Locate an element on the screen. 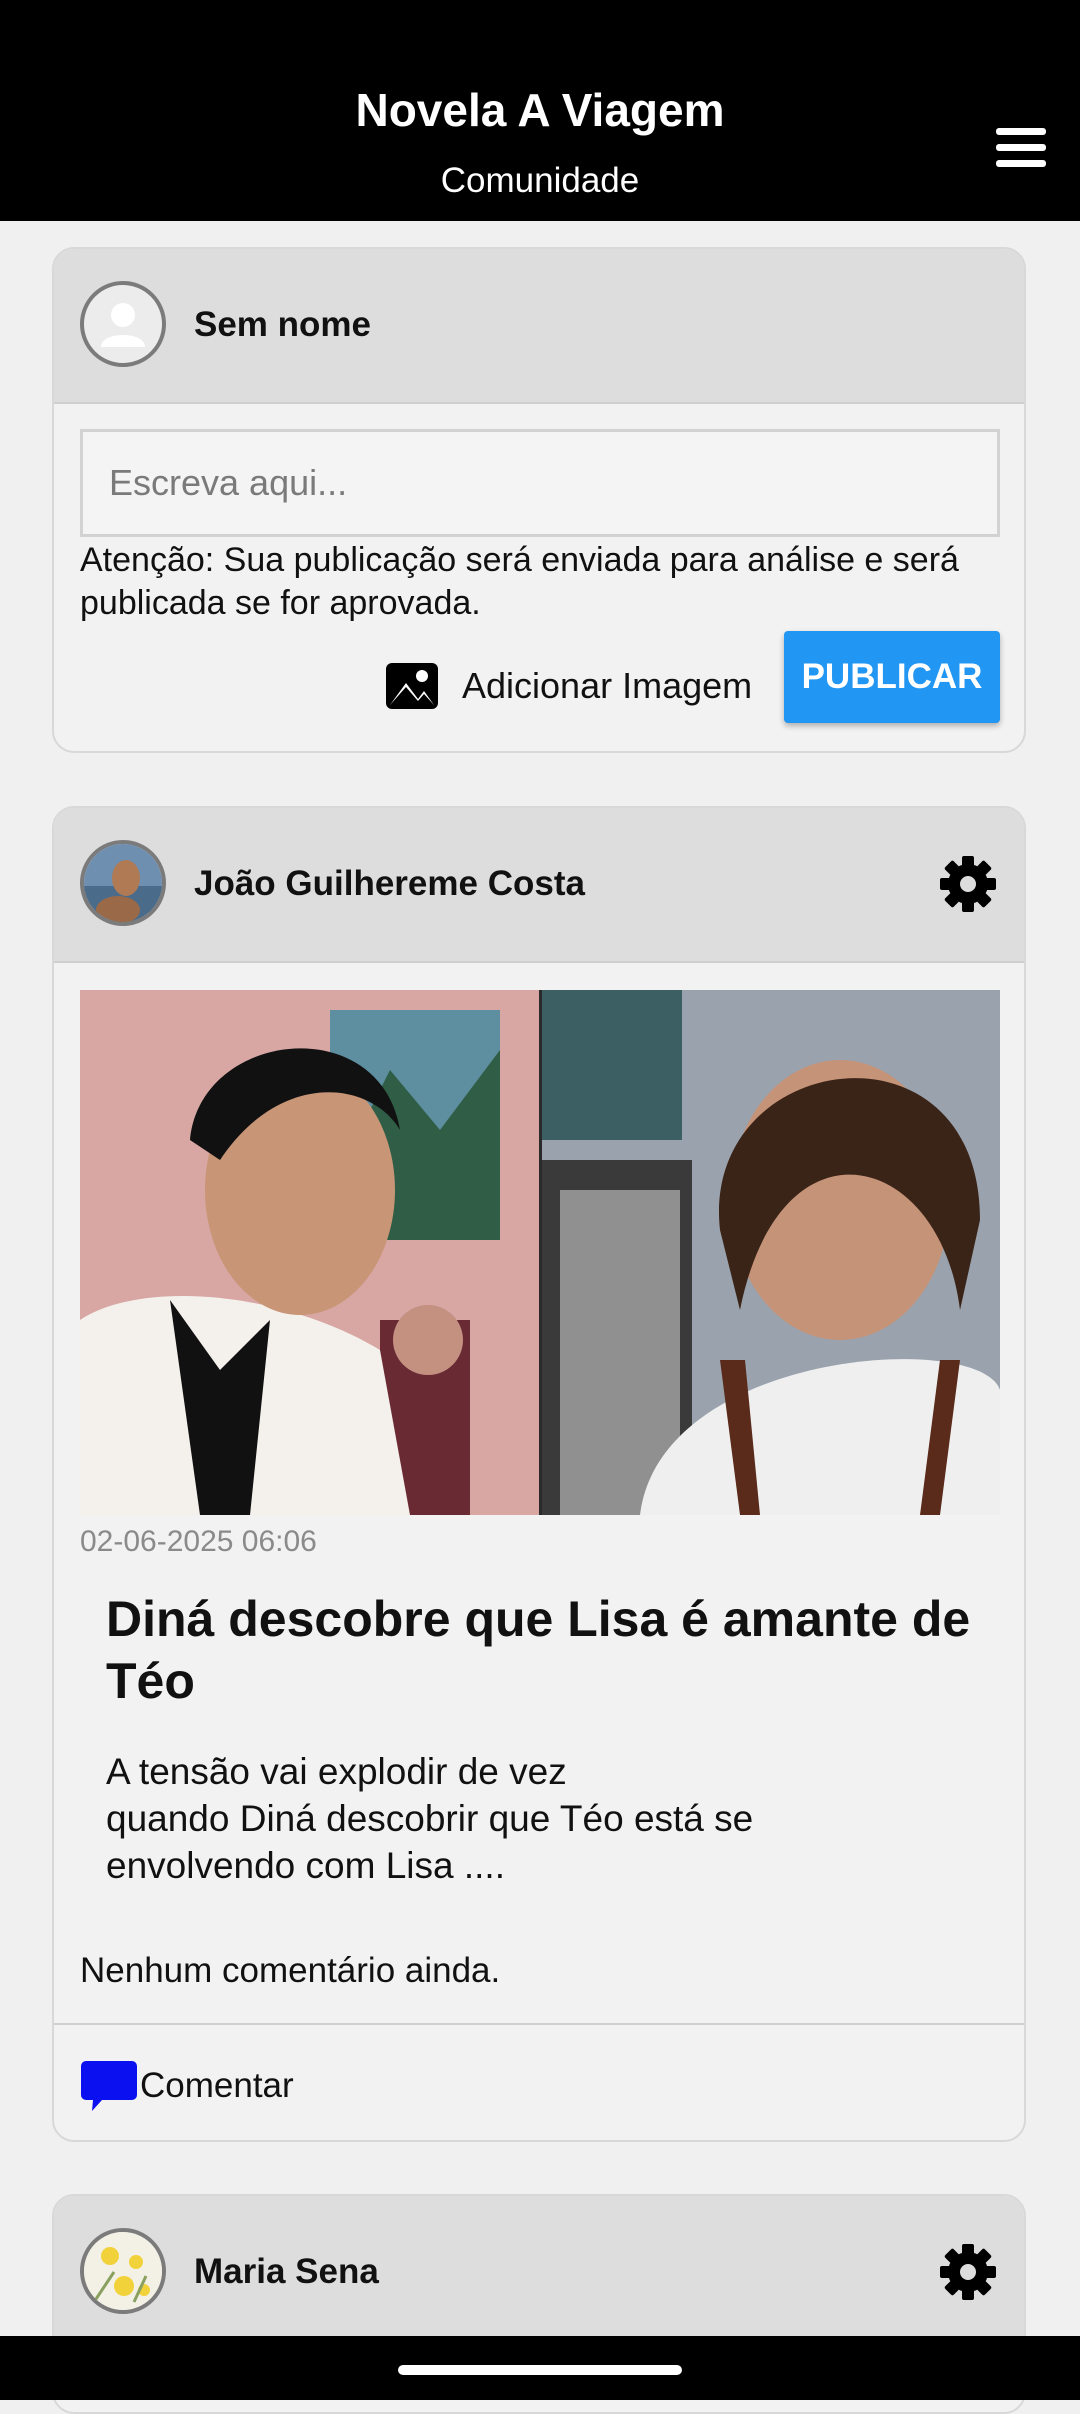 The image size is (1080, 2414). default-user-icon is located at coordinates (123, 324).